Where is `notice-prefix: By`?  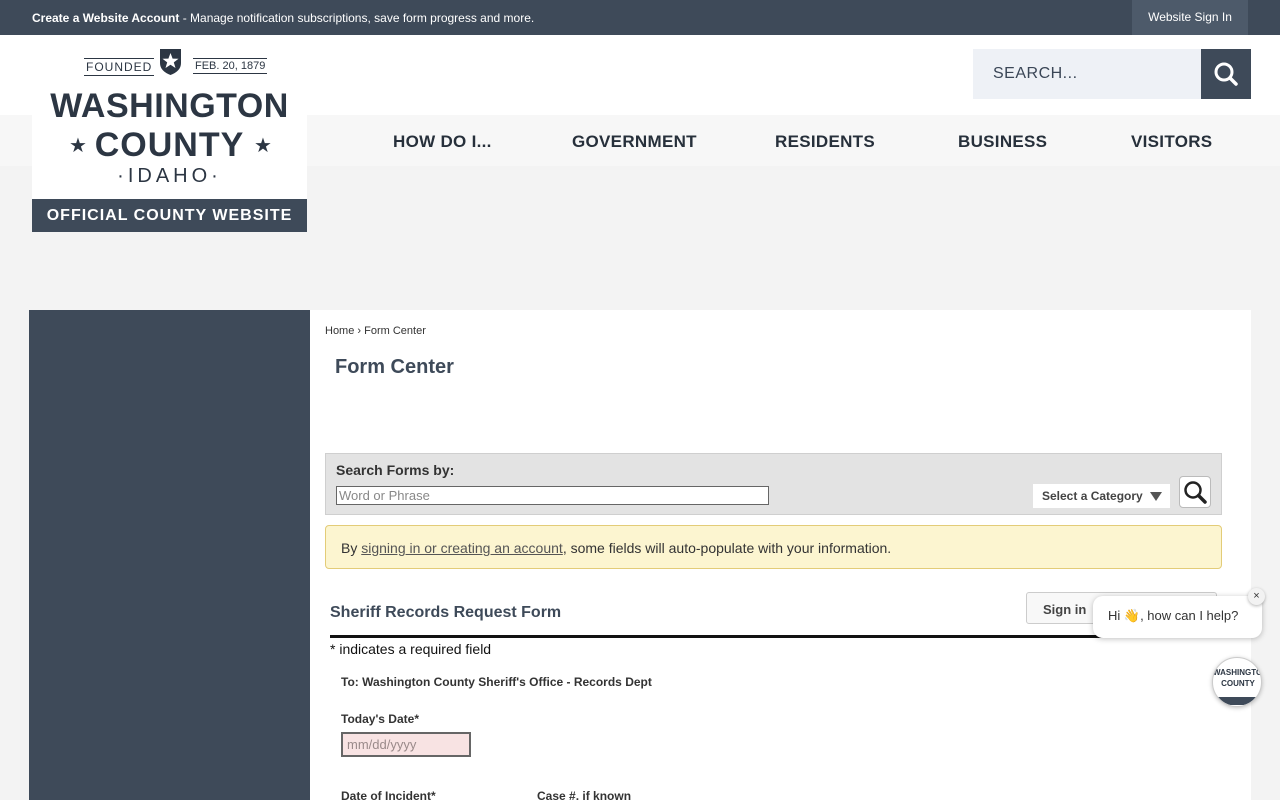
notice-prefix: By is located at coordinates (351, 548).